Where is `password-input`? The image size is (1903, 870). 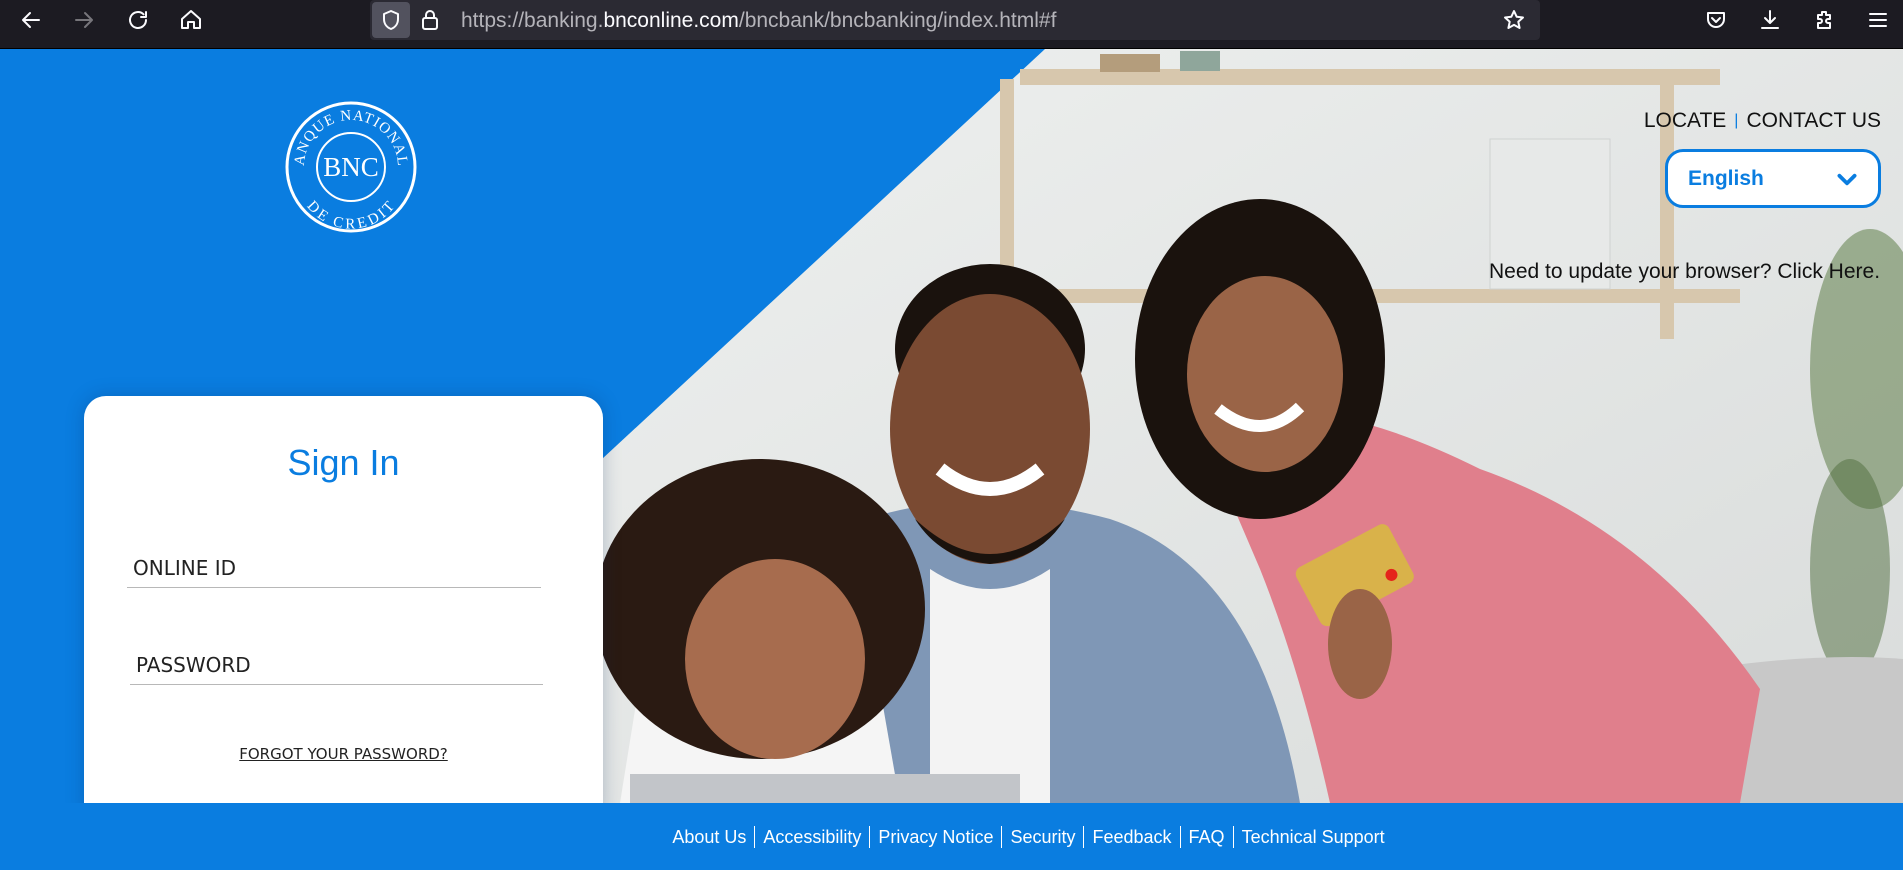
password-input is located at coordinates (336, 667).